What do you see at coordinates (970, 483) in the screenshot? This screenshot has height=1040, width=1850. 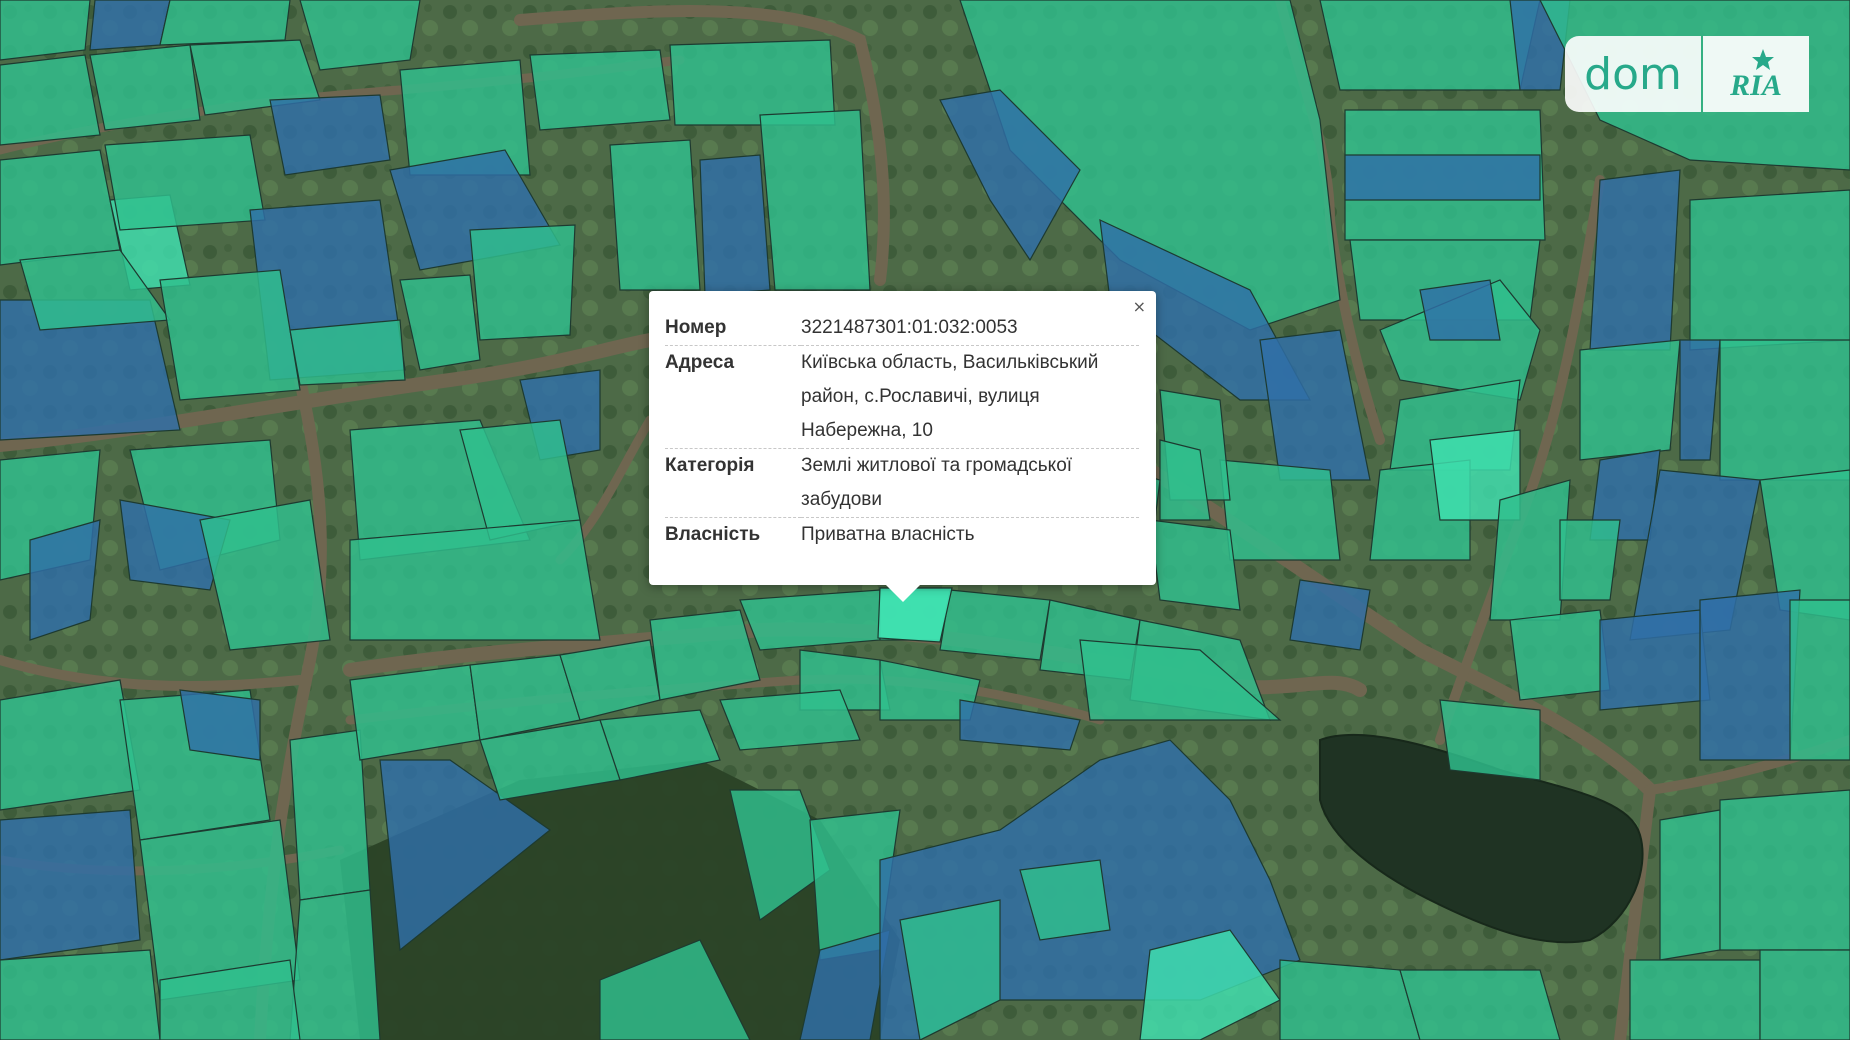 I see `info-value: Землі житлової та громадської забудови` at bounding box center [970, 483].